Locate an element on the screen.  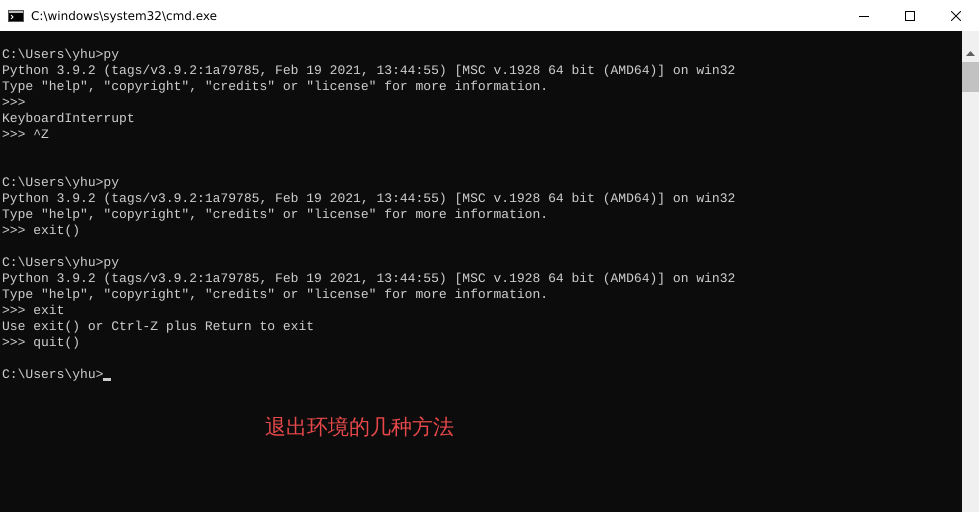
maximize-icon is located at coordinates (910, 15).